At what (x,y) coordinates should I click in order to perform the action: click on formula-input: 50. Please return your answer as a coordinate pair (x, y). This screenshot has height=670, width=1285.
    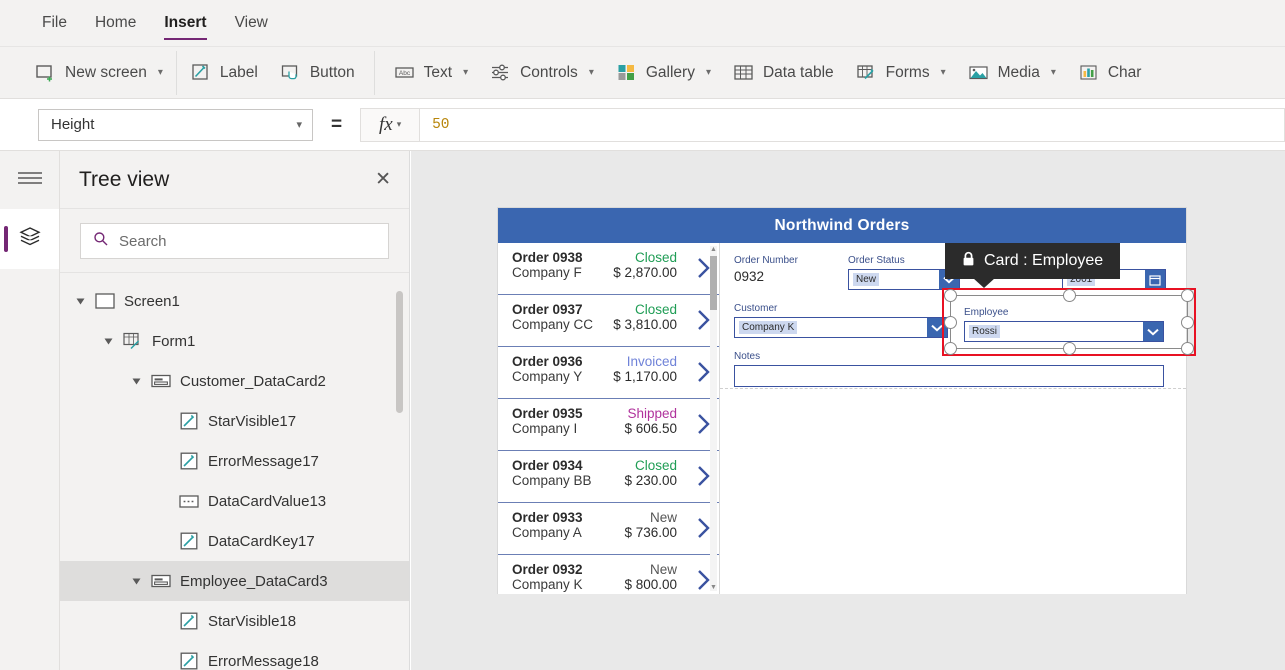
    Looking at the image, I should click on (852, 124).